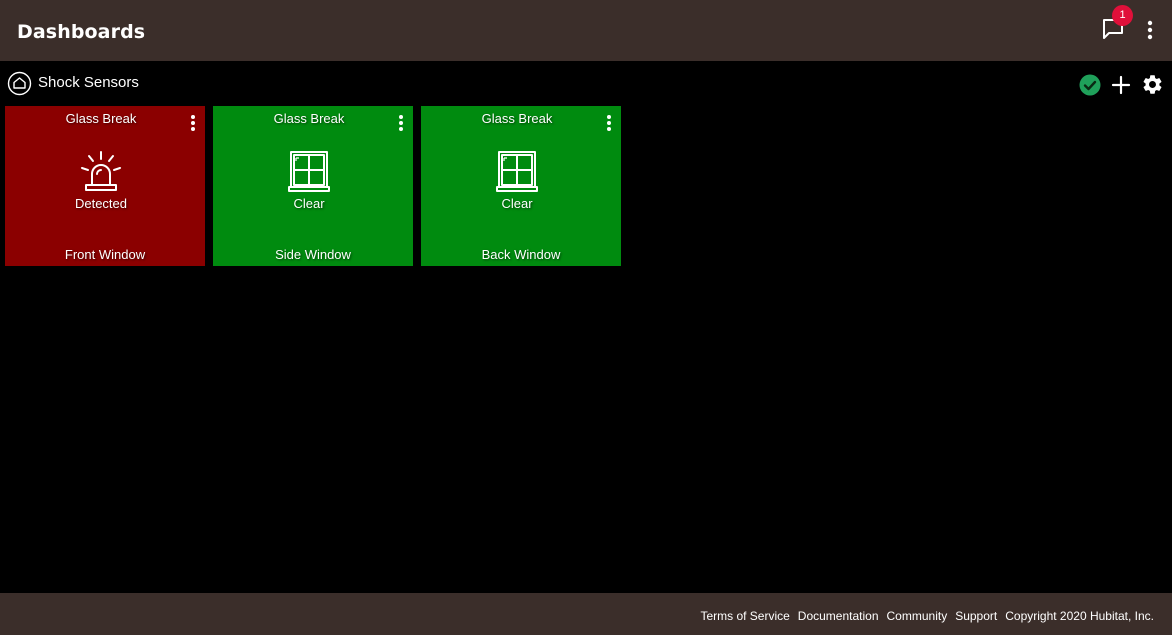  Describe the element at coordinates (1079, 616) in the screenshot. I see `footer-copyright: Copyright 2020 Hubitat, Inc.` at that location.